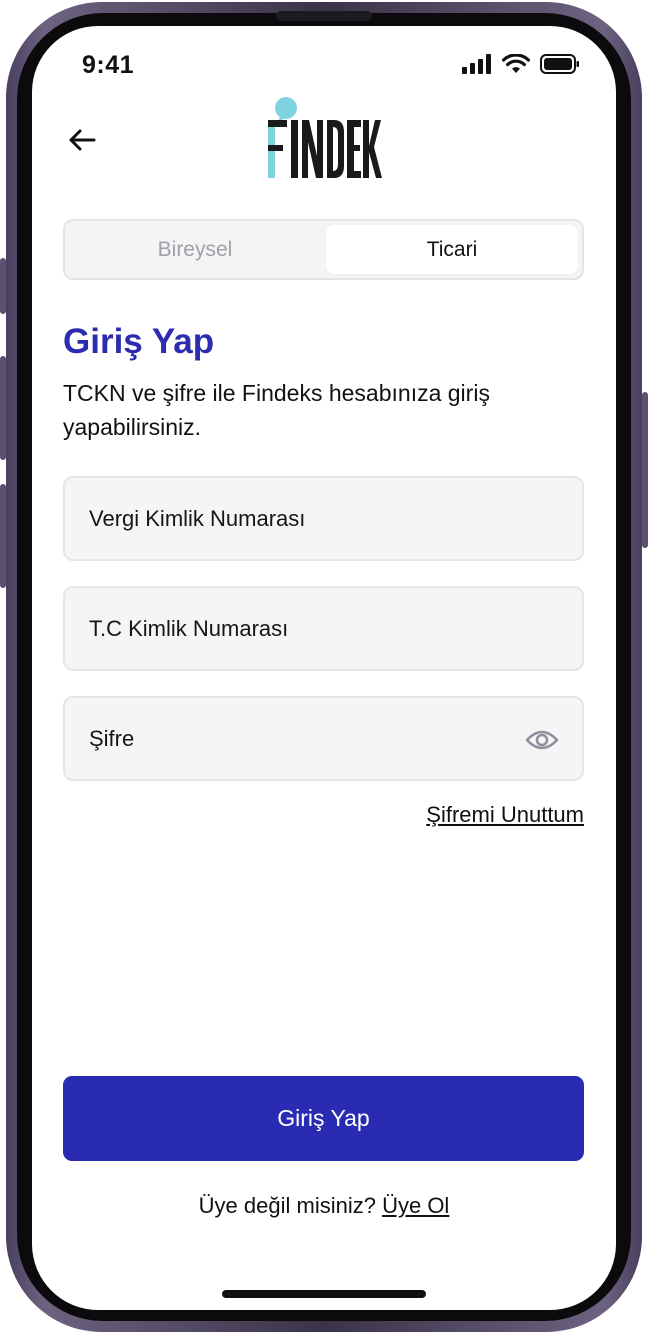 The image size is (648, 1334). What do you see at coordinates (415, 1205) in the screenshot?
I see `signup-link: Üye Ol` at bounding box center [415, 1205].